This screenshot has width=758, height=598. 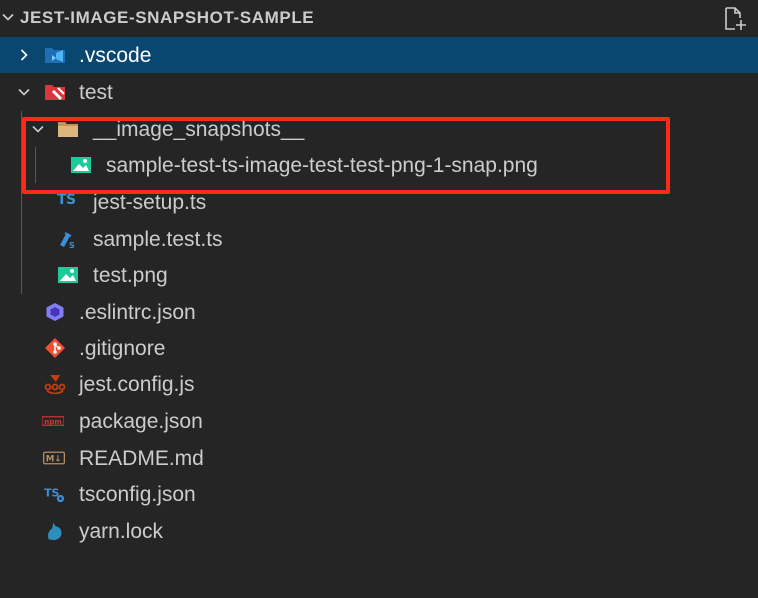 What do you see at coordinates (55, 93) in the screenshot?
I see `test-folder-icon` at bounding box center [55, 93].